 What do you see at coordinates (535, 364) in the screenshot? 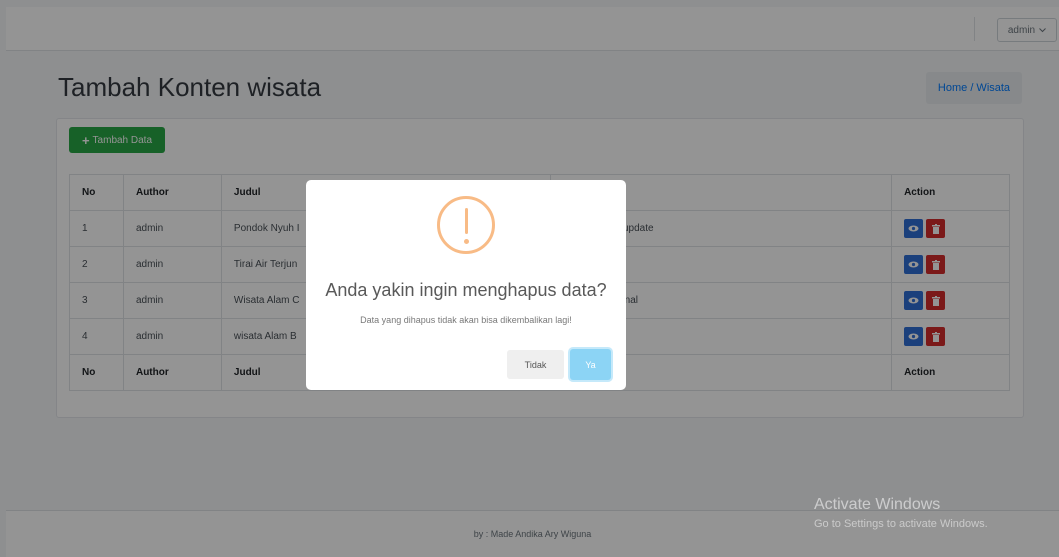
I see `cancel-button: Tidak` at bounding box center [535, 364].